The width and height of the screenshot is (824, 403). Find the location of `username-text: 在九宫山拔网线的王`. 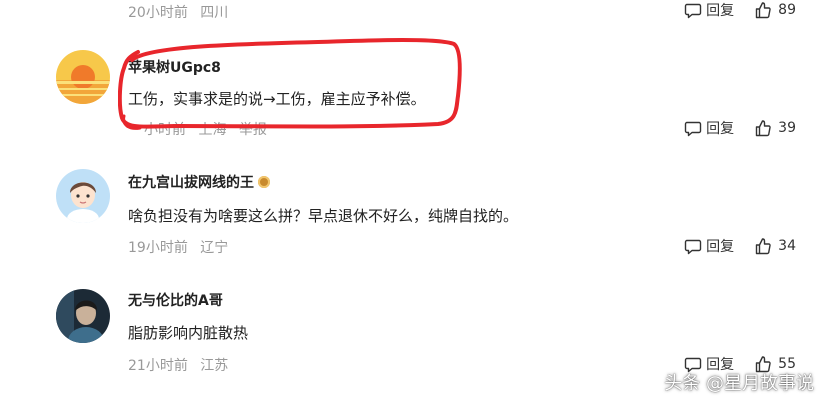

username-text: 在九宫山拔网线的王 is located at coordinates (191, 183).